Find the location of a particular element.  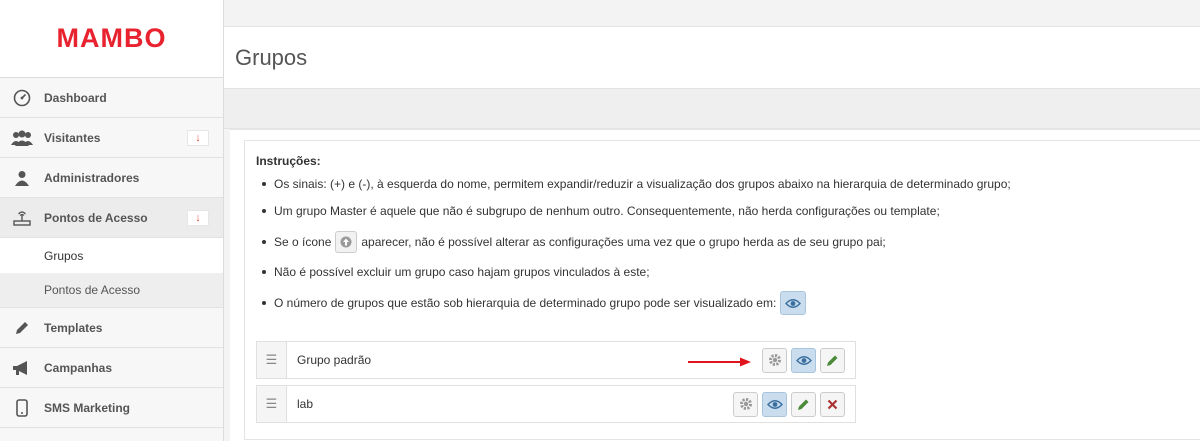

sidebar-item-campanhas: Campanhas is located at coordinates (111, 368).